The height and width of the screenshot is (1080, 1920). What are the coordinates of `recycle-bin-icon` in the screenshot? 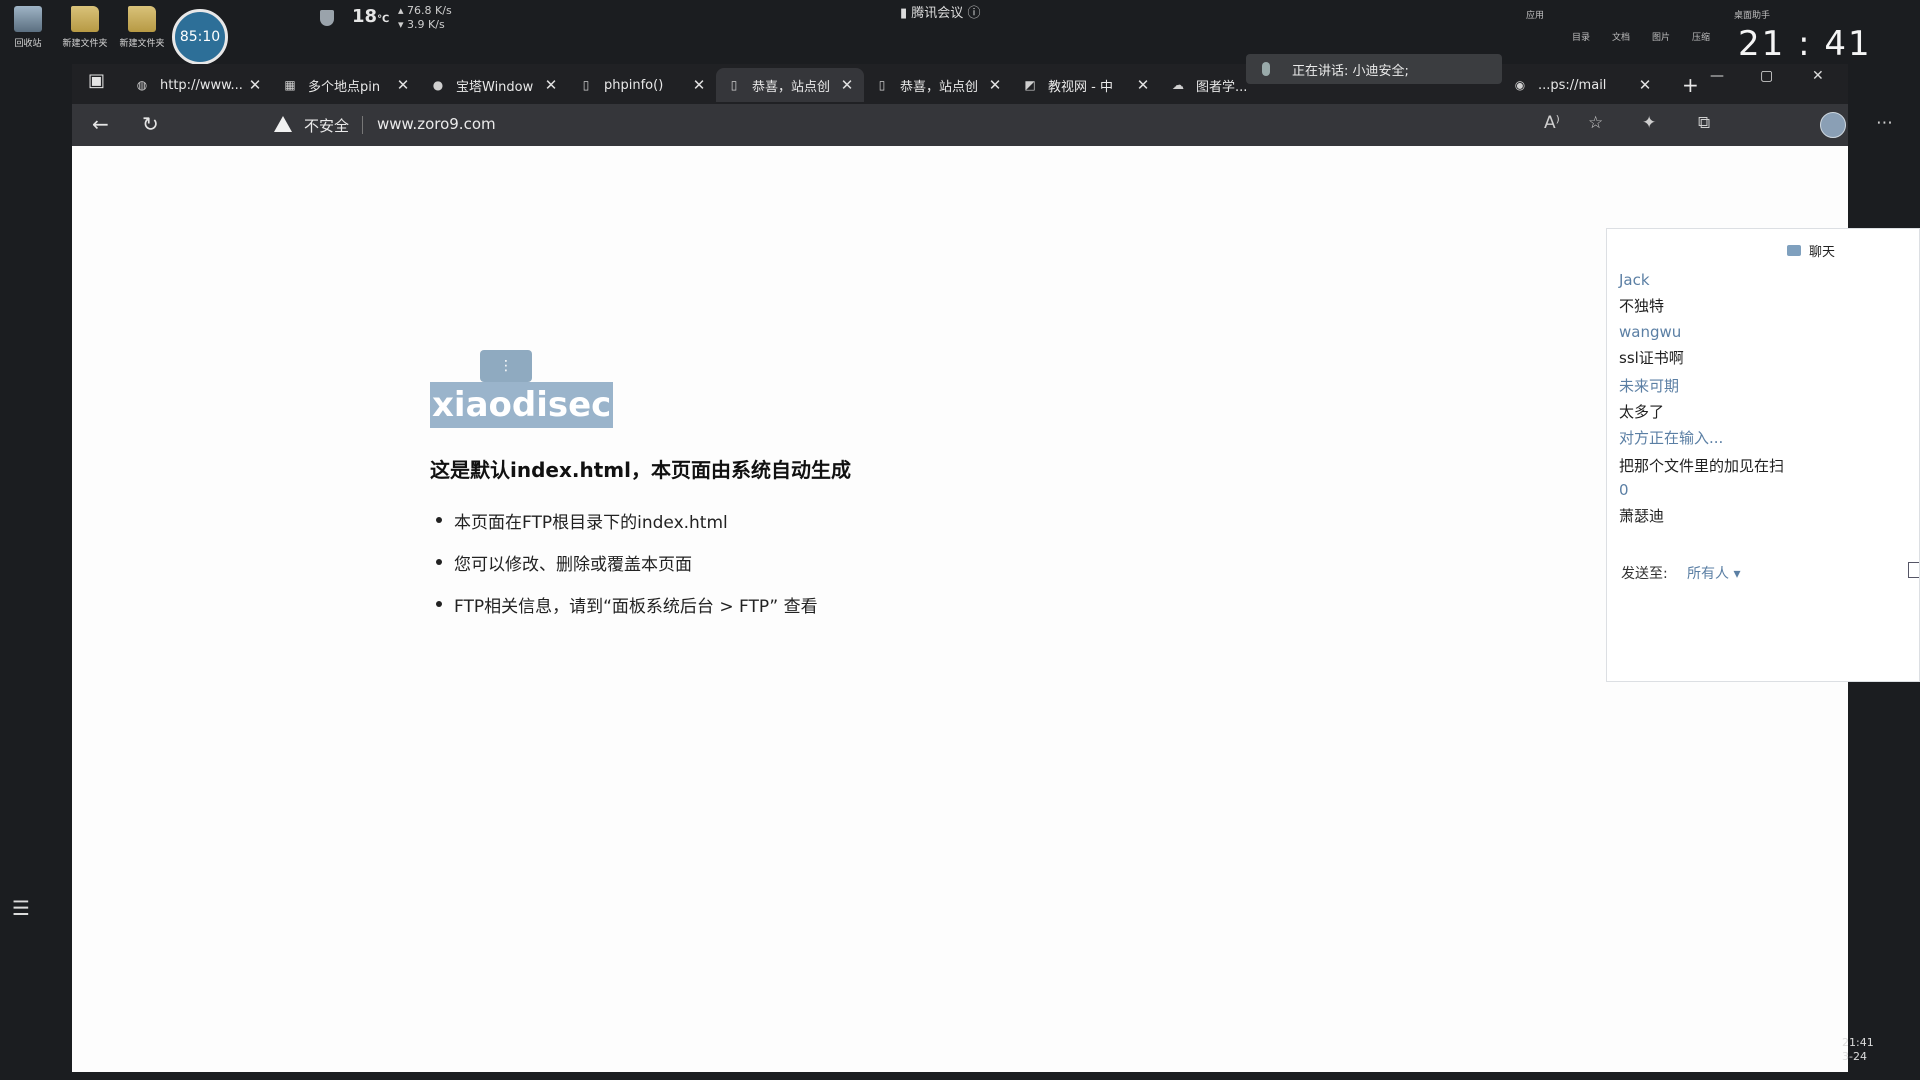 It's located at (28, 19).